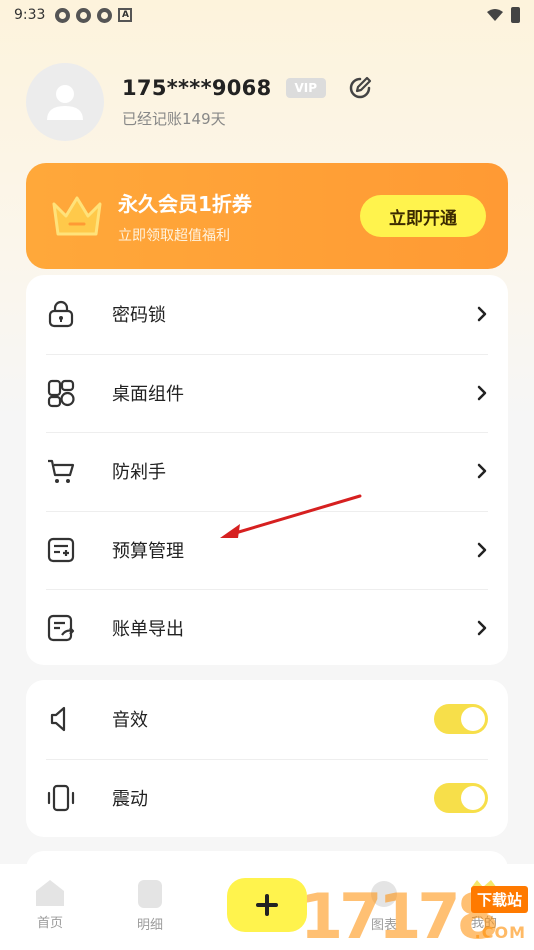 Image resolution: width=534 pixels, height=950 pixels. What do you see at coordinates (400, 915) in the screenshot?
I see `watermark-number: 17178` at bounding box center [400, 915].